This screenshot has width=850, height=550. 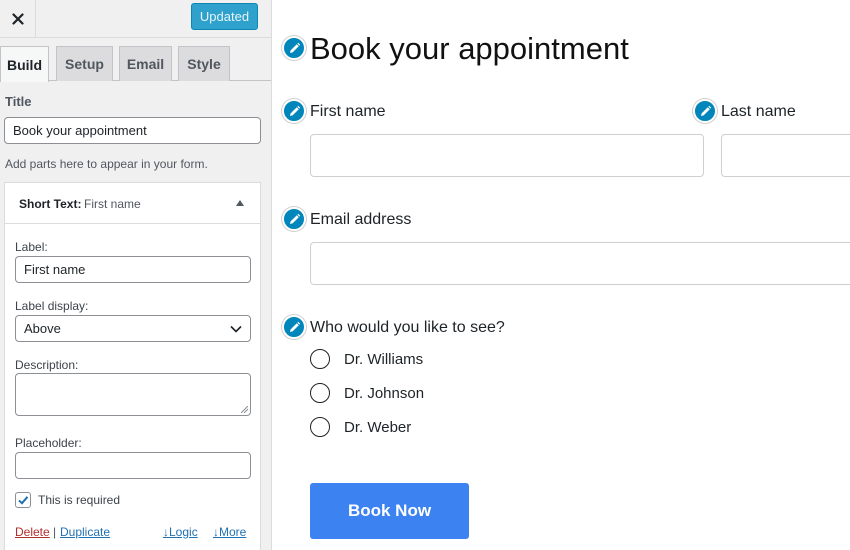 I want to click on label-field-label: Label:, so click(x=31, y=247).